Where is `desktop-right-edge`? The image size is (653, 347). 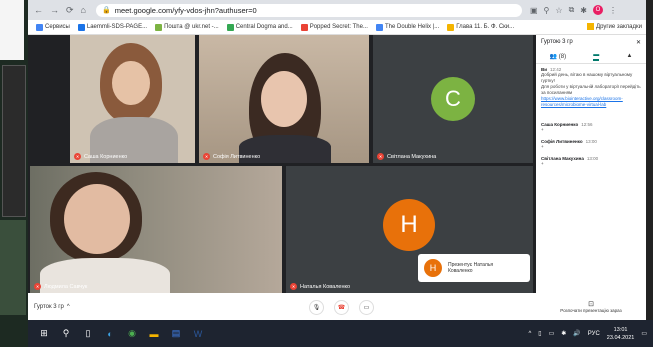
desktop-right-edge is located at coordinates (649, 173).